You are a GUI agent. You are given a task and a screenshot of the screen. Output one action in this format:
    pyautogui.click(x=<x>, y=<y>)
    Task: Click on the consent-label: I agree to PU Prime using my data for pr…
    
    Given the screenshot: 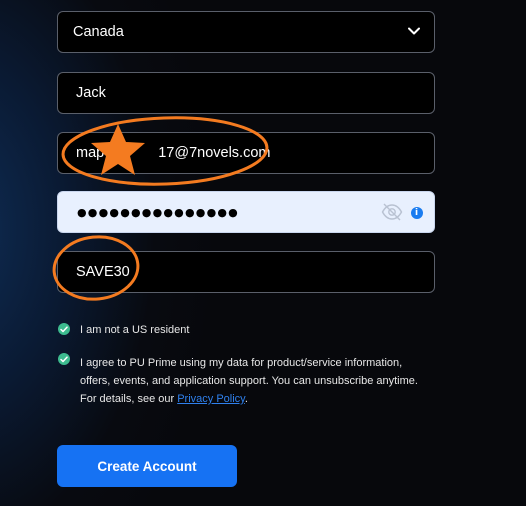 What is the action you would take?
    pyautogui.click(x=249, y=381)
    